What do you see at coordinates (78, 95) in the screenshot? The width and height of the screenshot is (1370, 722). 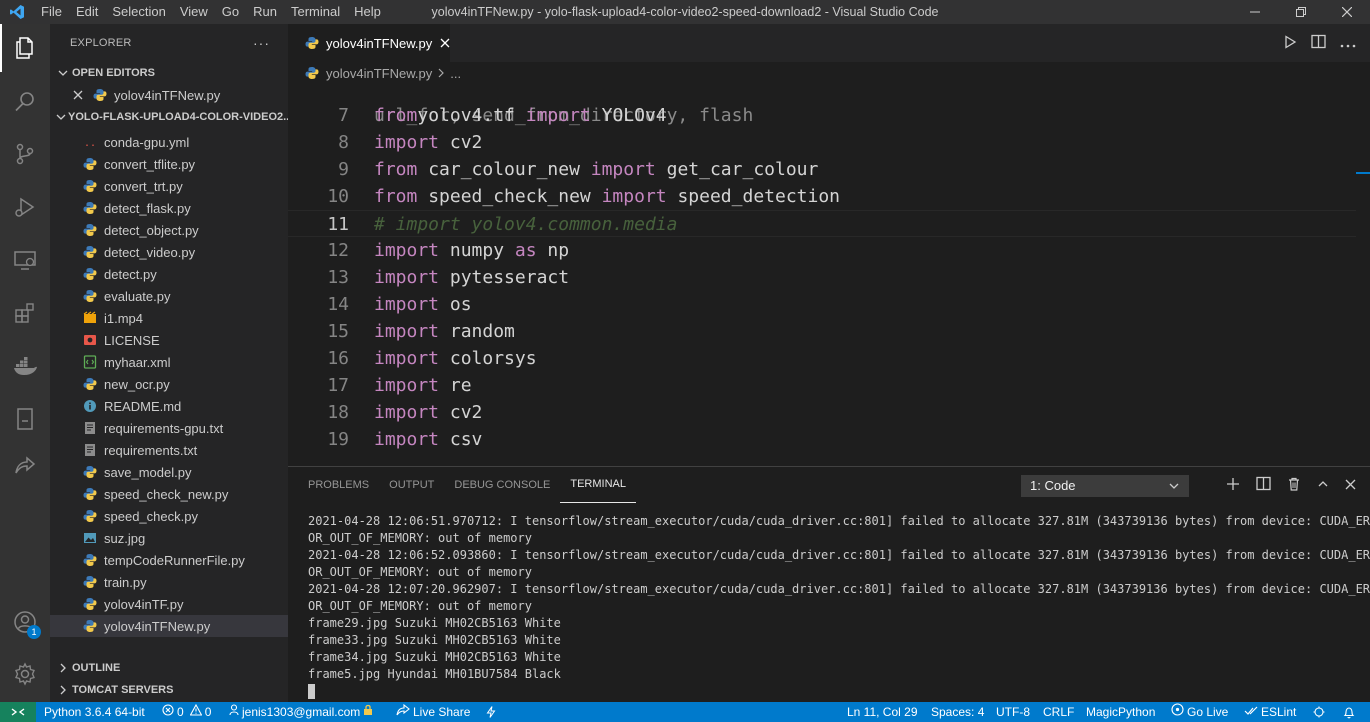 I see `close-editor-icon` at bounding box center [78, 95].